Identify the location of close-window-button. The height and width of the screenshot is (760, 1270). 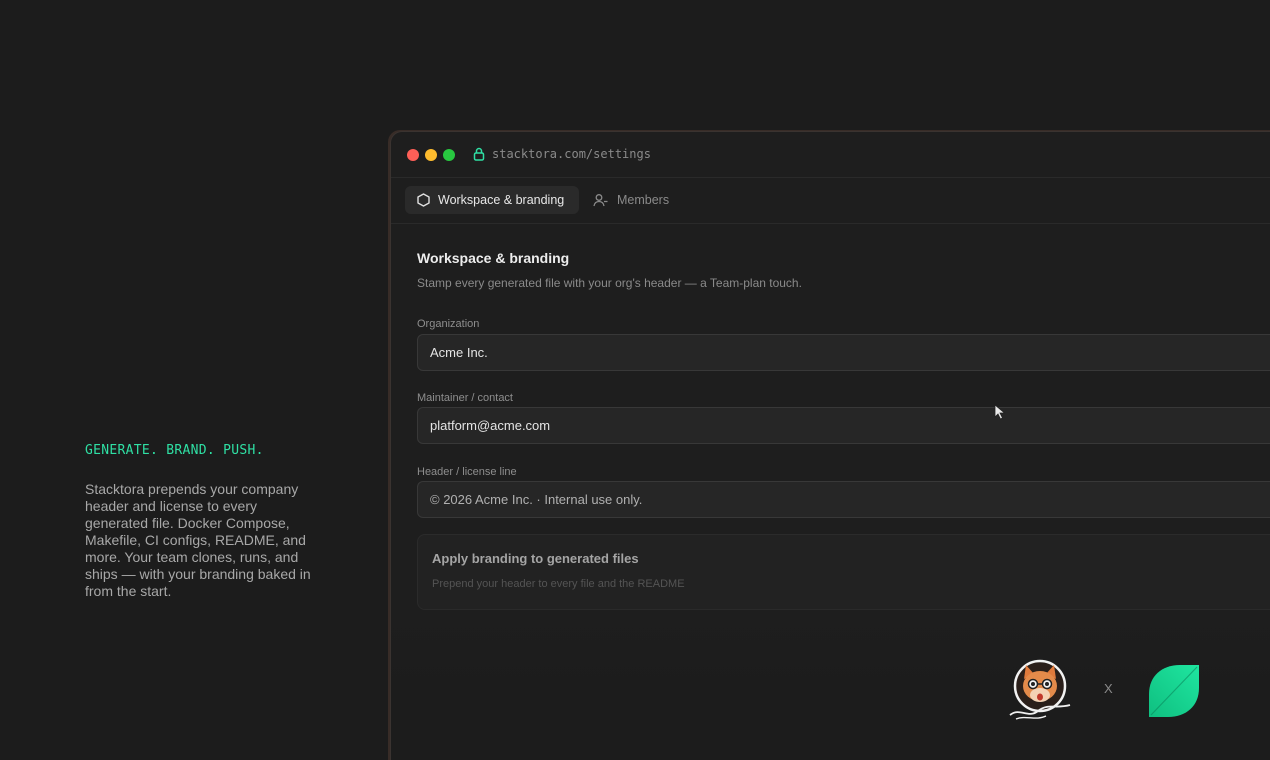
(413, 155).